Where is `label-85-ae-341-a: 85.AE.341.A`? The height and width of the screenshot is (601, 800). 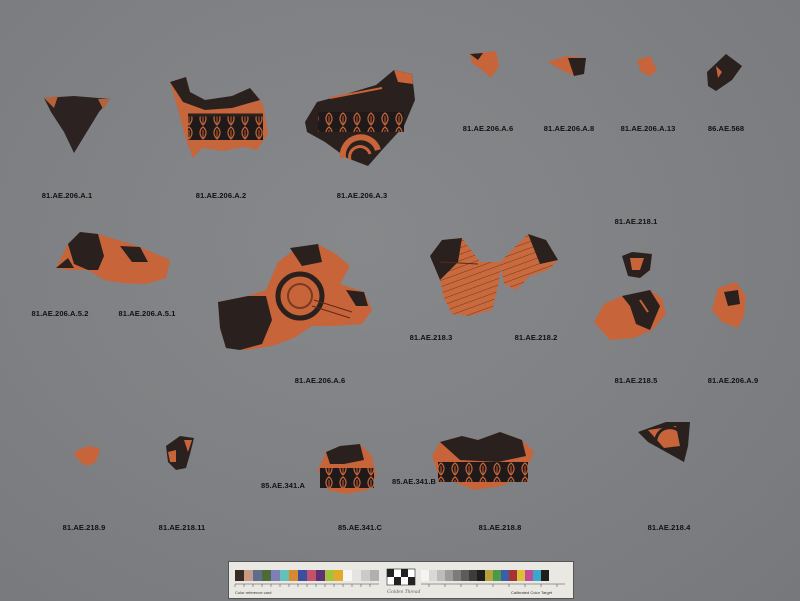 label-85-ae-341-a: 85.AE.341.A is located at coordinates (283, 485).